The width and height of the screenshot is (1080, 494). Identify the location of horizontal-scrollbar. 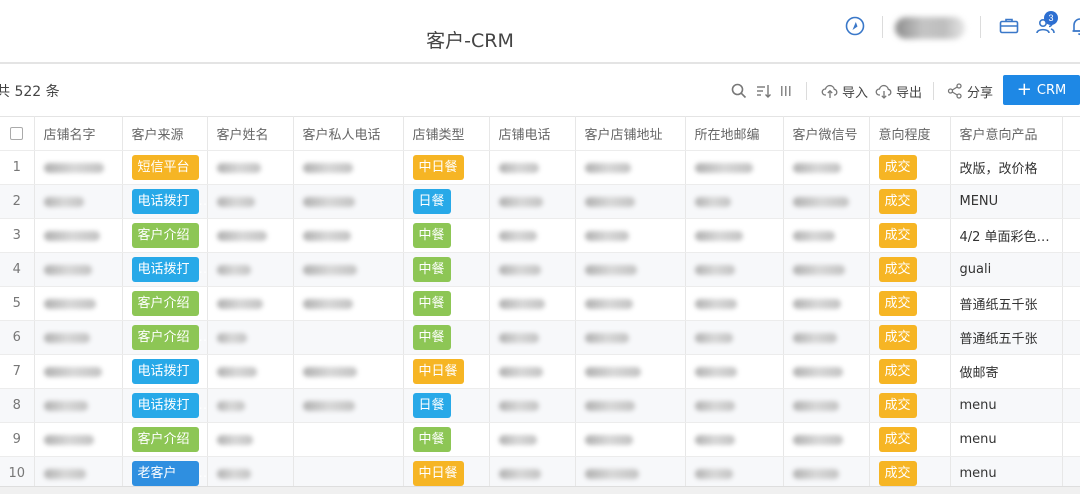
(540, 490).